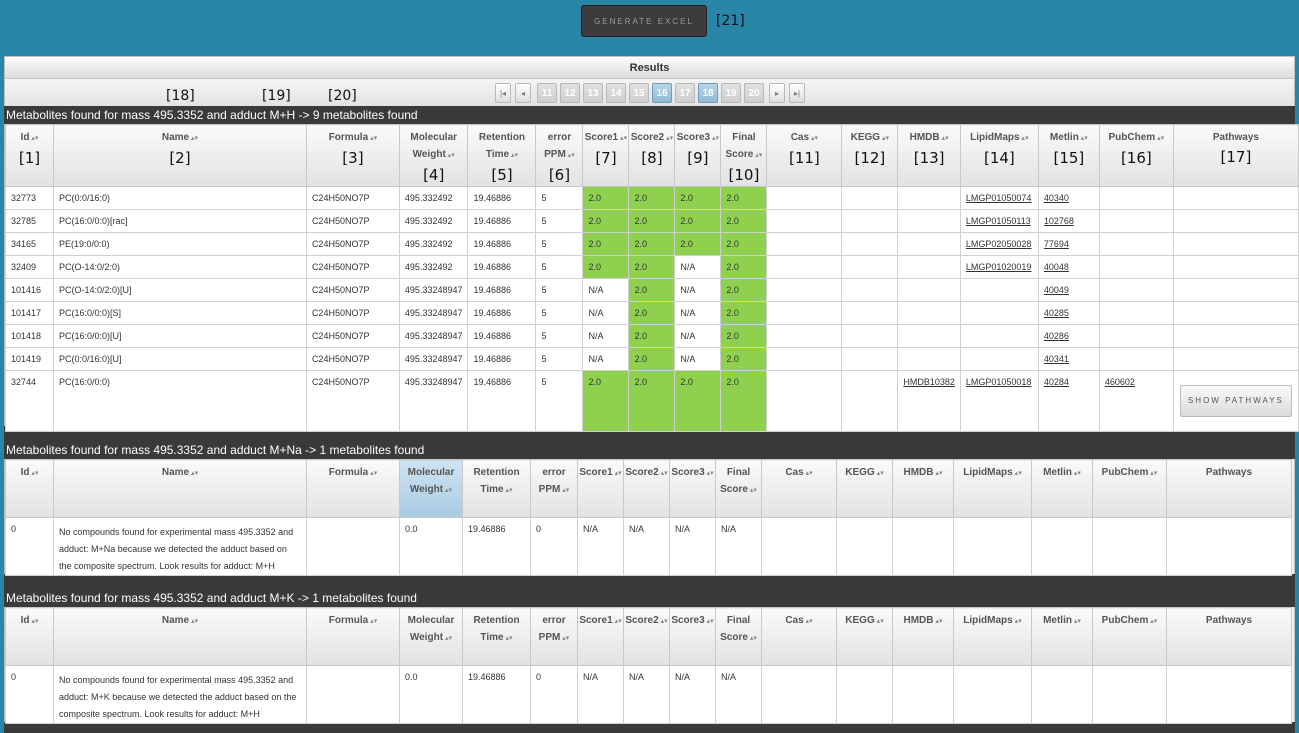 The width and height of the screenshot is (1299, 733). Describe the element at coordinates (29, 155) in the screenshot. I see `column-header-id: Id ▴▾ [1]` at that location.